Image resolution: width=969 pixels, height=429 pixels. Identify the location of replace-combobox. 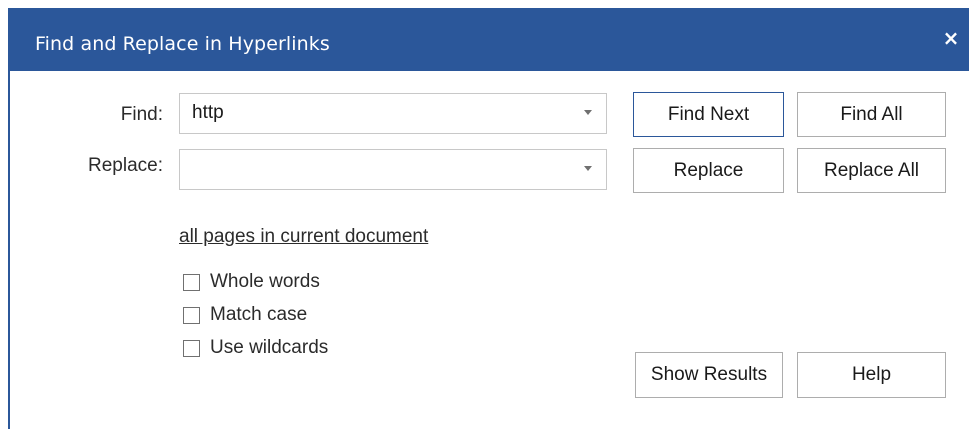
(393, 169).